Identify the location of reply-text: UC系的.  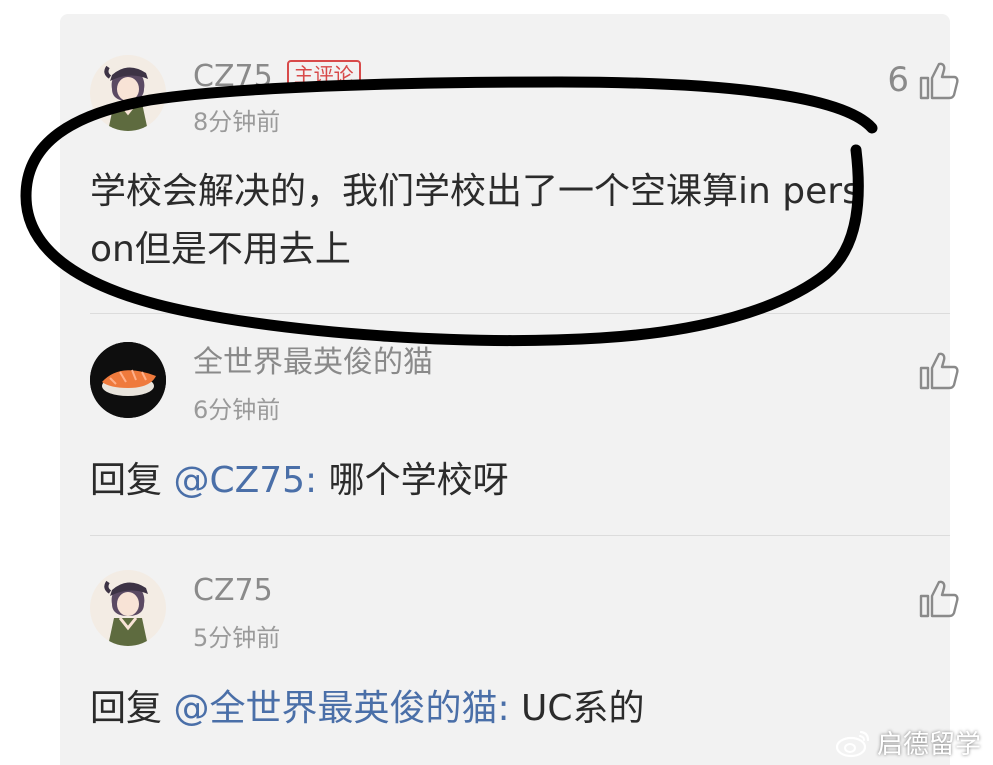
(577, 708).